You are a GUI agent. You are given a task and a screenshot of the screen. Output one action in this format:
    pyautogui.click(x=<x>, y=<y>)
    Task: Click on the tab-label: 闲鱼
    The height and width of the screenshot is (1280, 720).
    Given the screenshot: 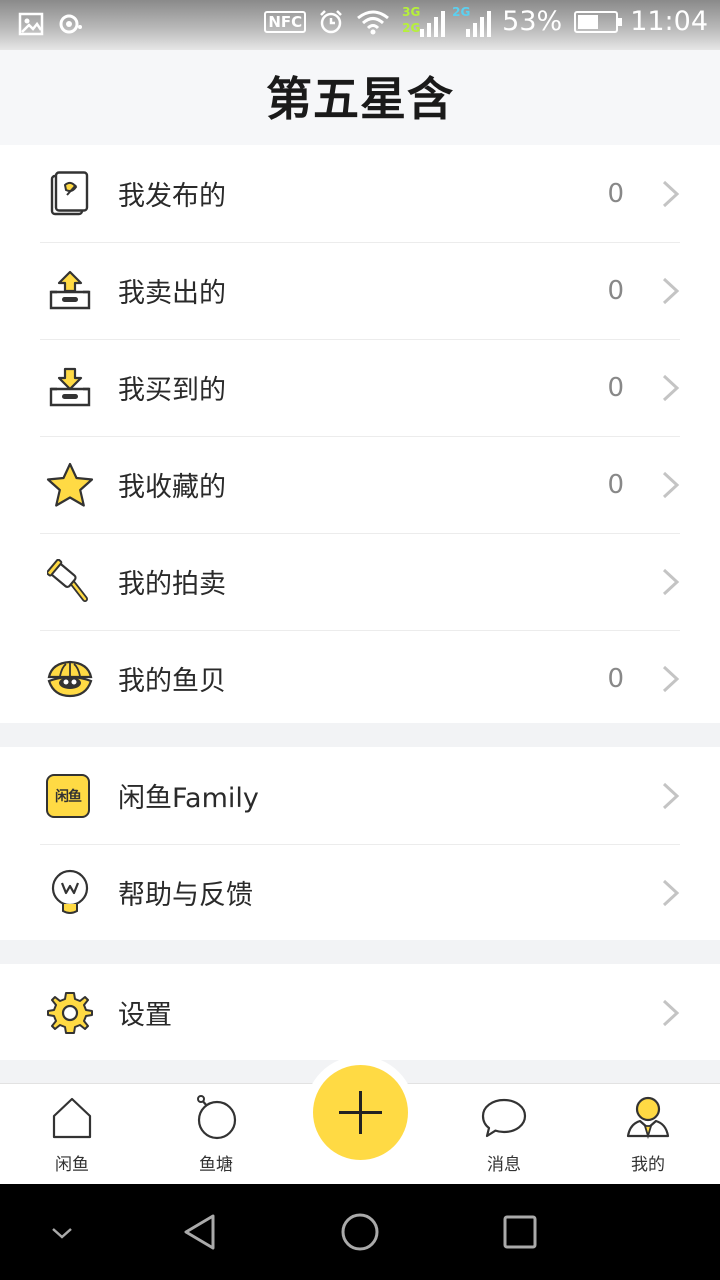 What is the action you would take?
    pyautogui.click(x=72, y=1165)
    